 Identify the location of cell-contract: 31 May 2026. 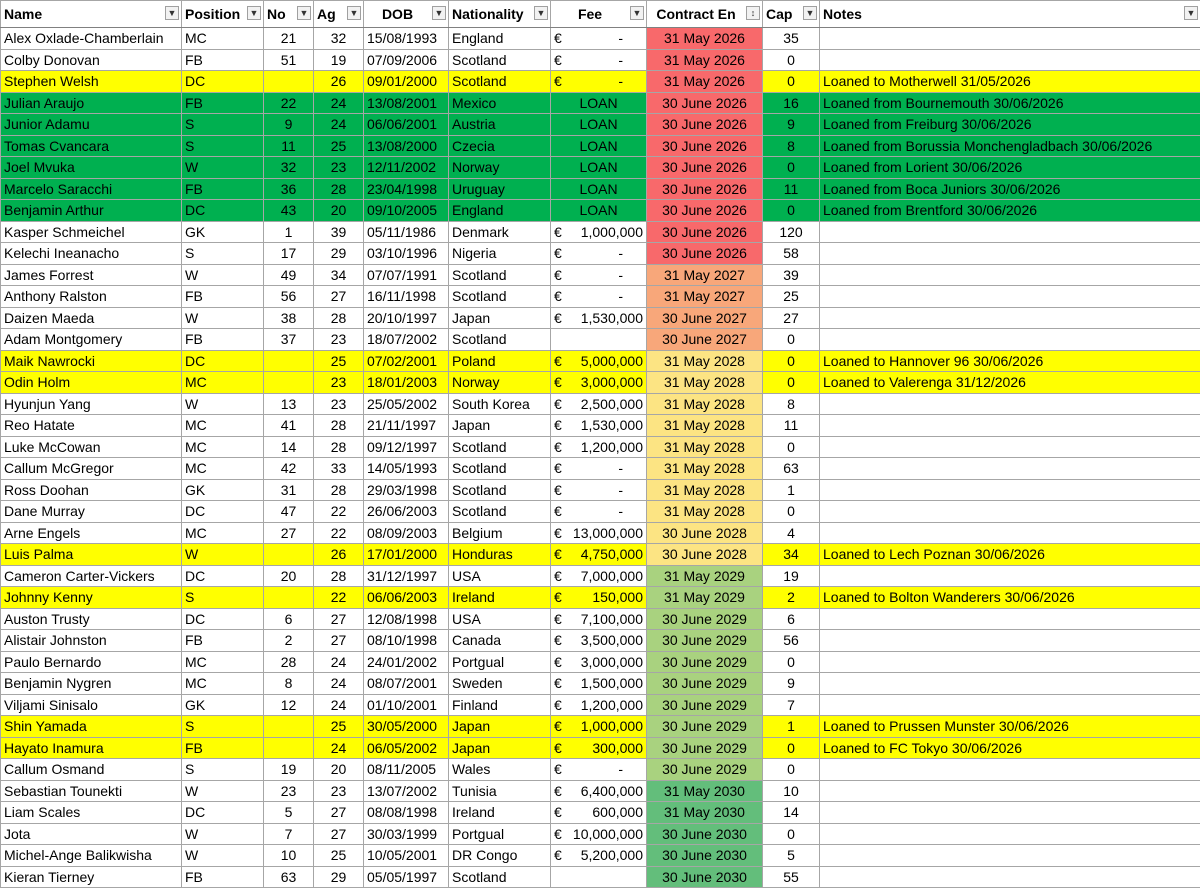
(705, 39).